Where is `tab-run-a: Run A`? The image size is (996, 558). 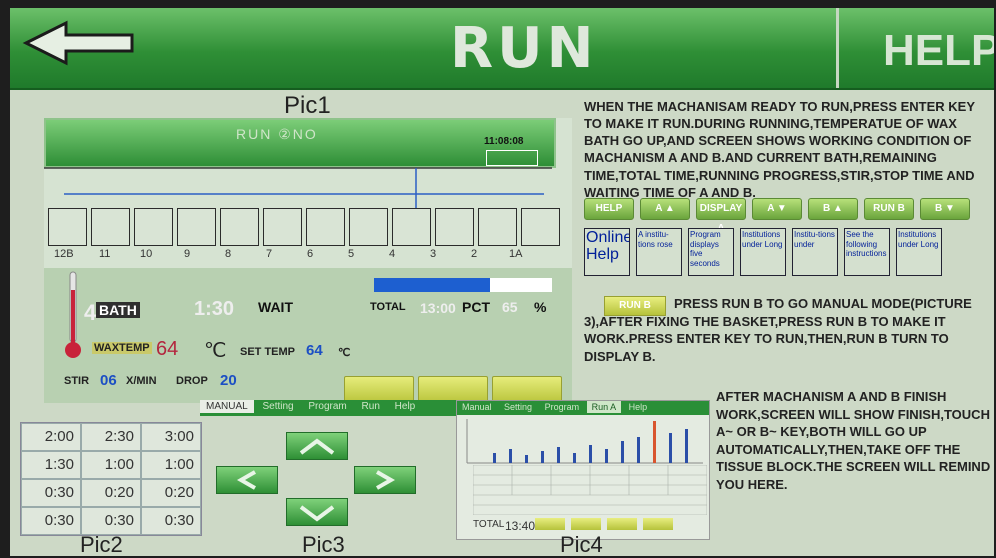 tab-run-a: Run A is located at coordinates (604, 407).